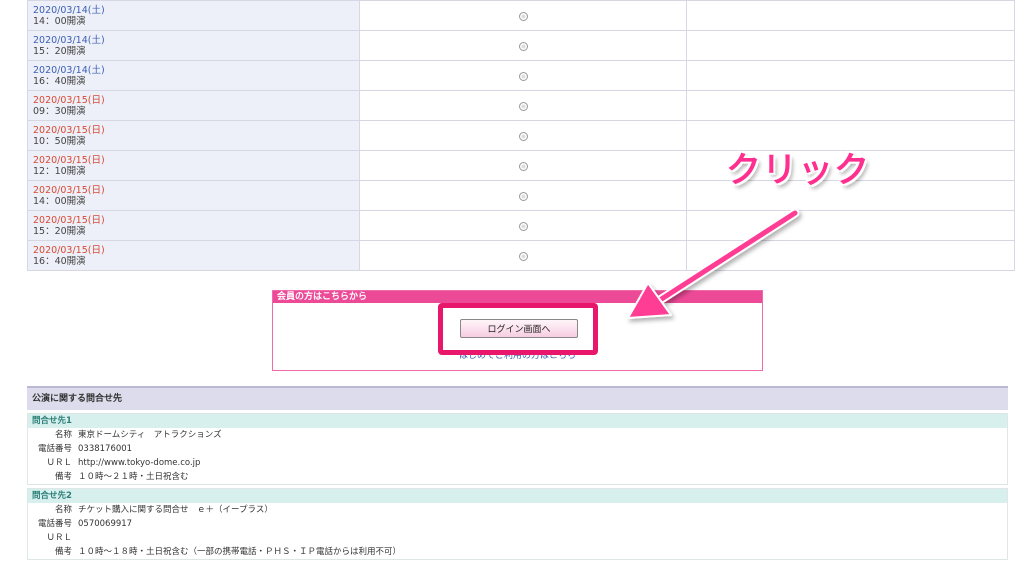  What do you see at coordinates (105, 449) in the screenshot?
I see `contact-row-value: 0338176001` at bounding box center [105, 449].